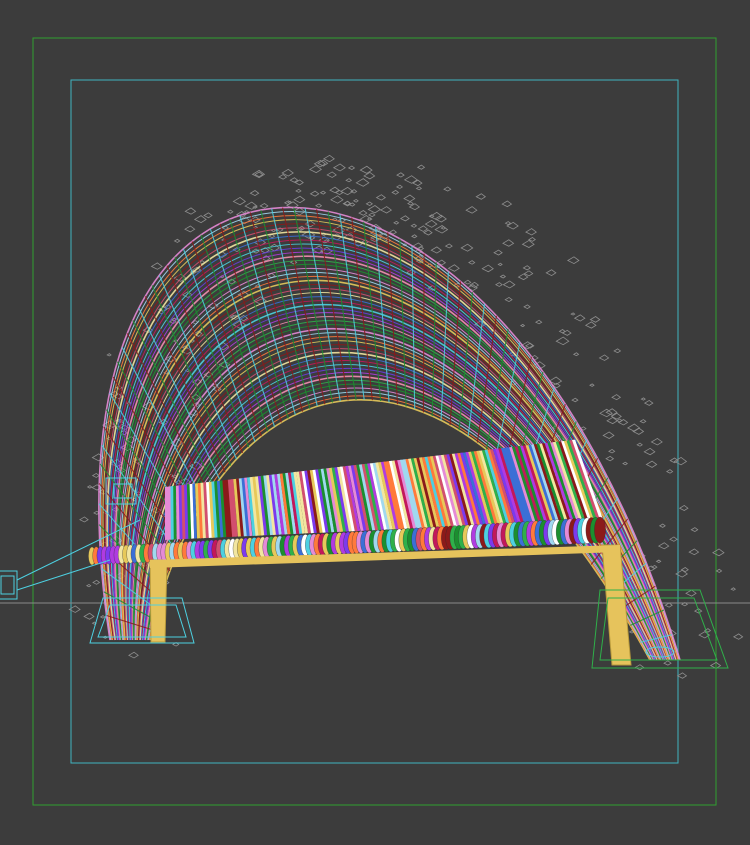  Describe the element at coordinates (600, 530) in the screenshot. I see `bench-seat-slat` at that location.